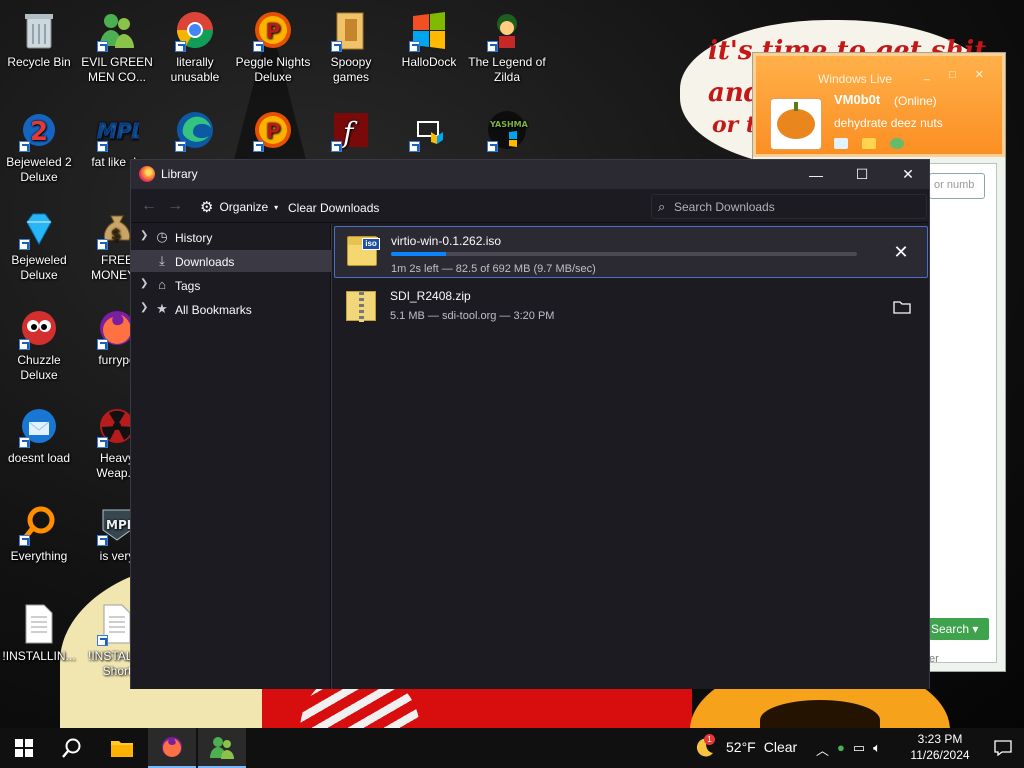 The width and height of the screenshot is (1024, 768). I want to click on desktop-icon-recycle-bin: Recycle Bin, so click(39, 39).